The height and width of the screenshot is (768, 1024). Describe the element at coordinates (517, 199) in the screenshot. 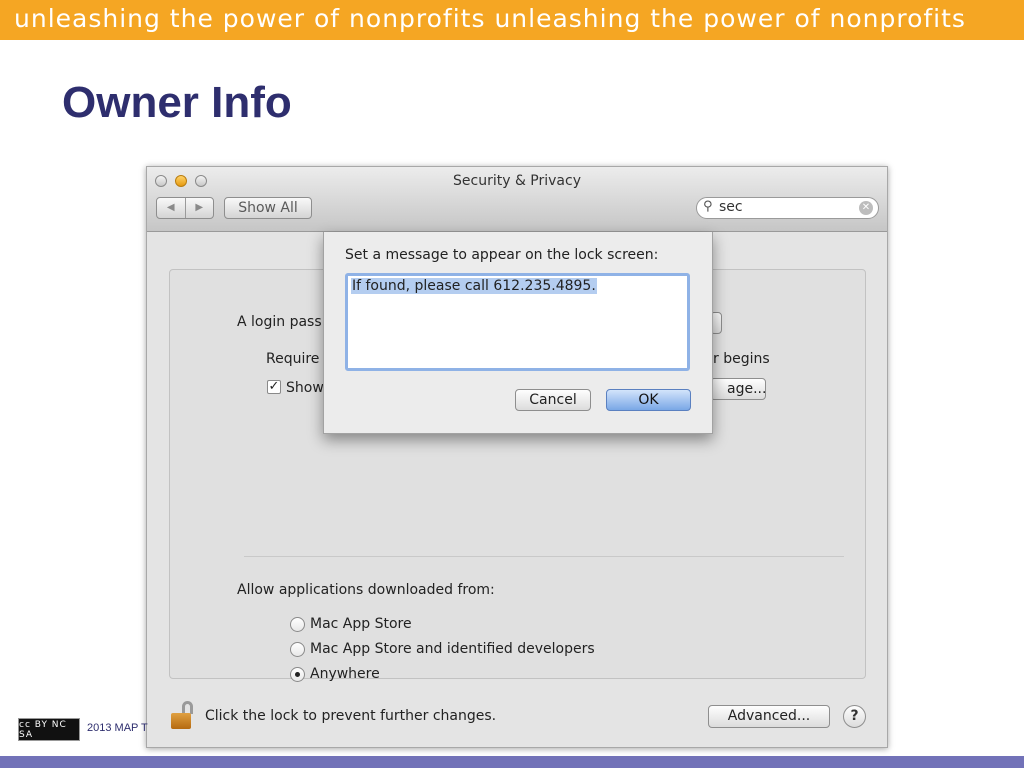

I see `window-titlebar: Security & Privacy ◀ ▶ Show All ⚲ sec ✕` at that location.